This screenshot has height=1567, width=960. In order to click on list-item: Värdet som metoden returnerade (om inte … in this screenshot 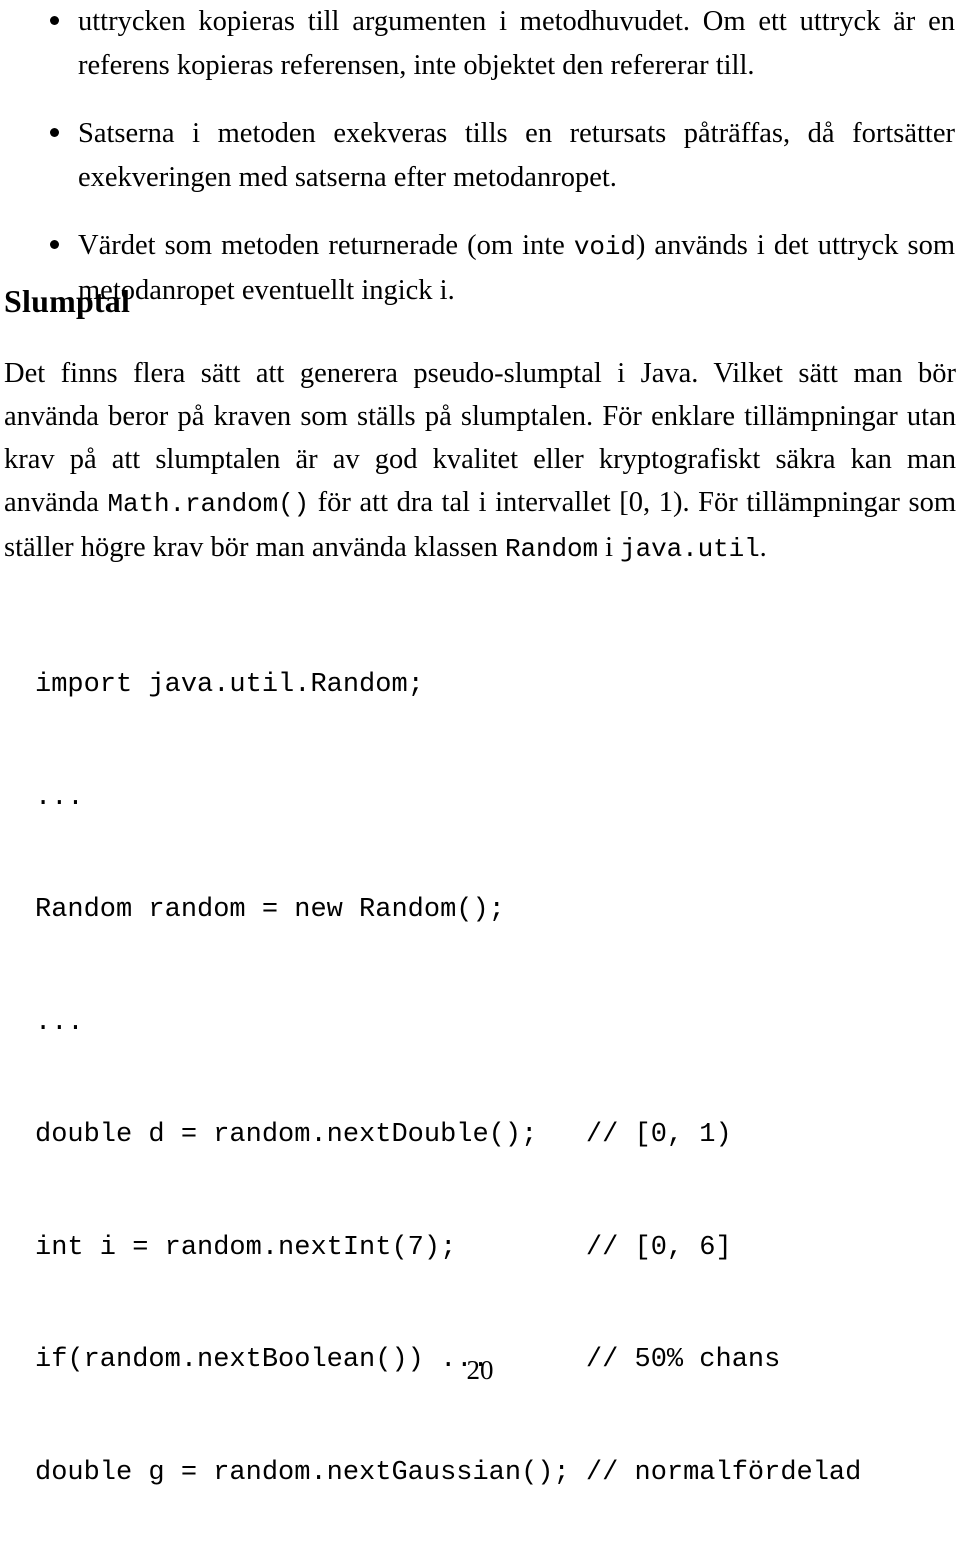, I will do `click(480, 268)`.